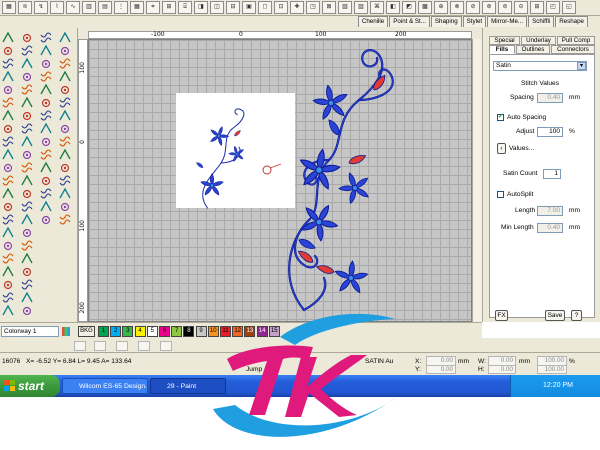  What do you see at coordinates (140, 331) in the screenshot?
I see `thread-swatch: 4` at bounding box center [140, 331].